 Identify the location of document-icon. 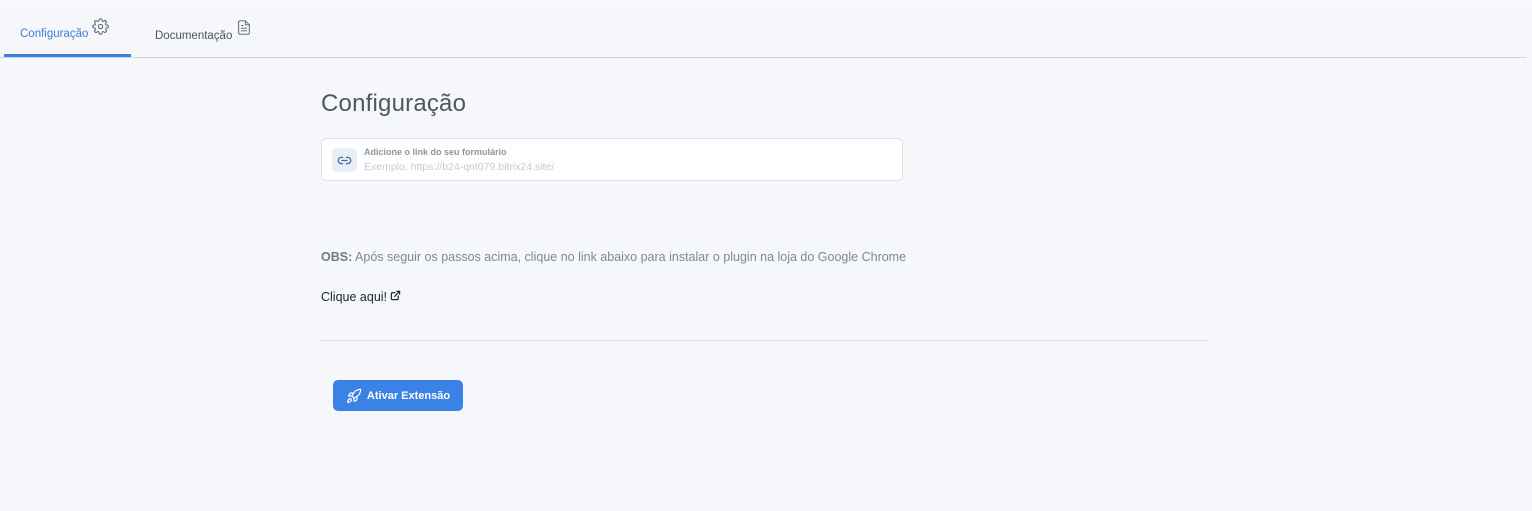
(244, 27).